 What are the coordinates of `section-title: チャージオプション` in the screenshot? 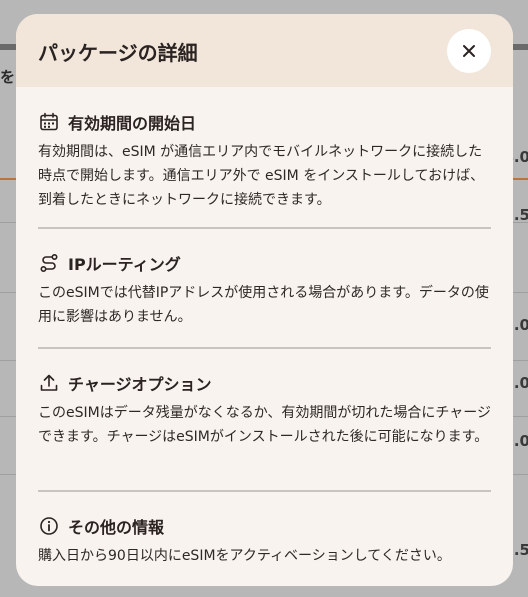 It's located at (140, 384).